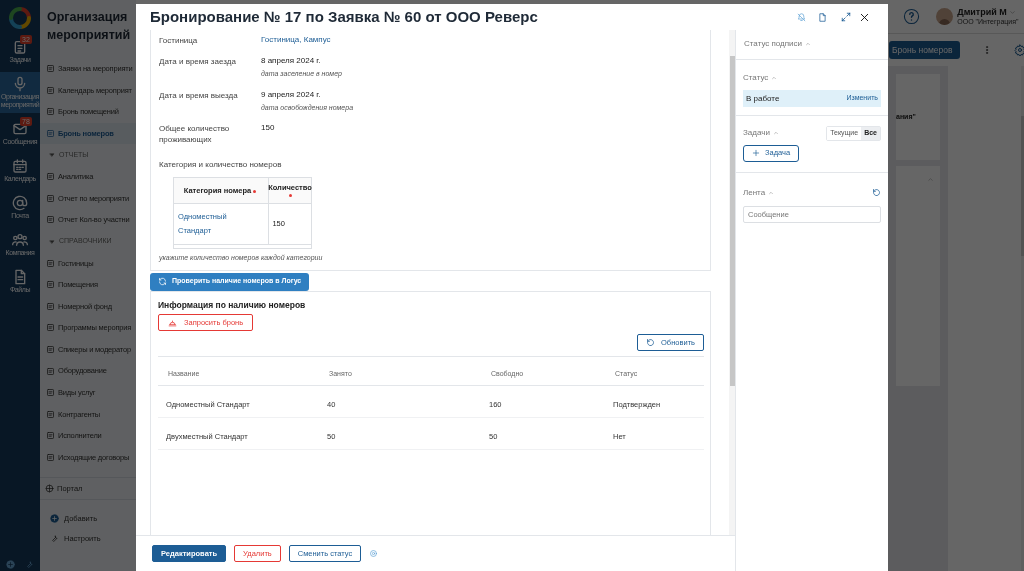 The image size is (1024, 571). What do you see at coordinates (20, 47) in the screenshot?
I see `clipboard-icon` at bounding box center [20, 47].